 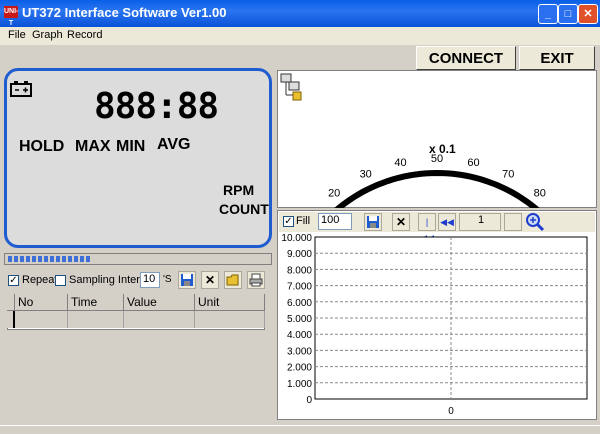 What do you see at coordinates (210, 280) in the screenshot?
I see `delete-icon: ✕` at bounding box center [210, 280].